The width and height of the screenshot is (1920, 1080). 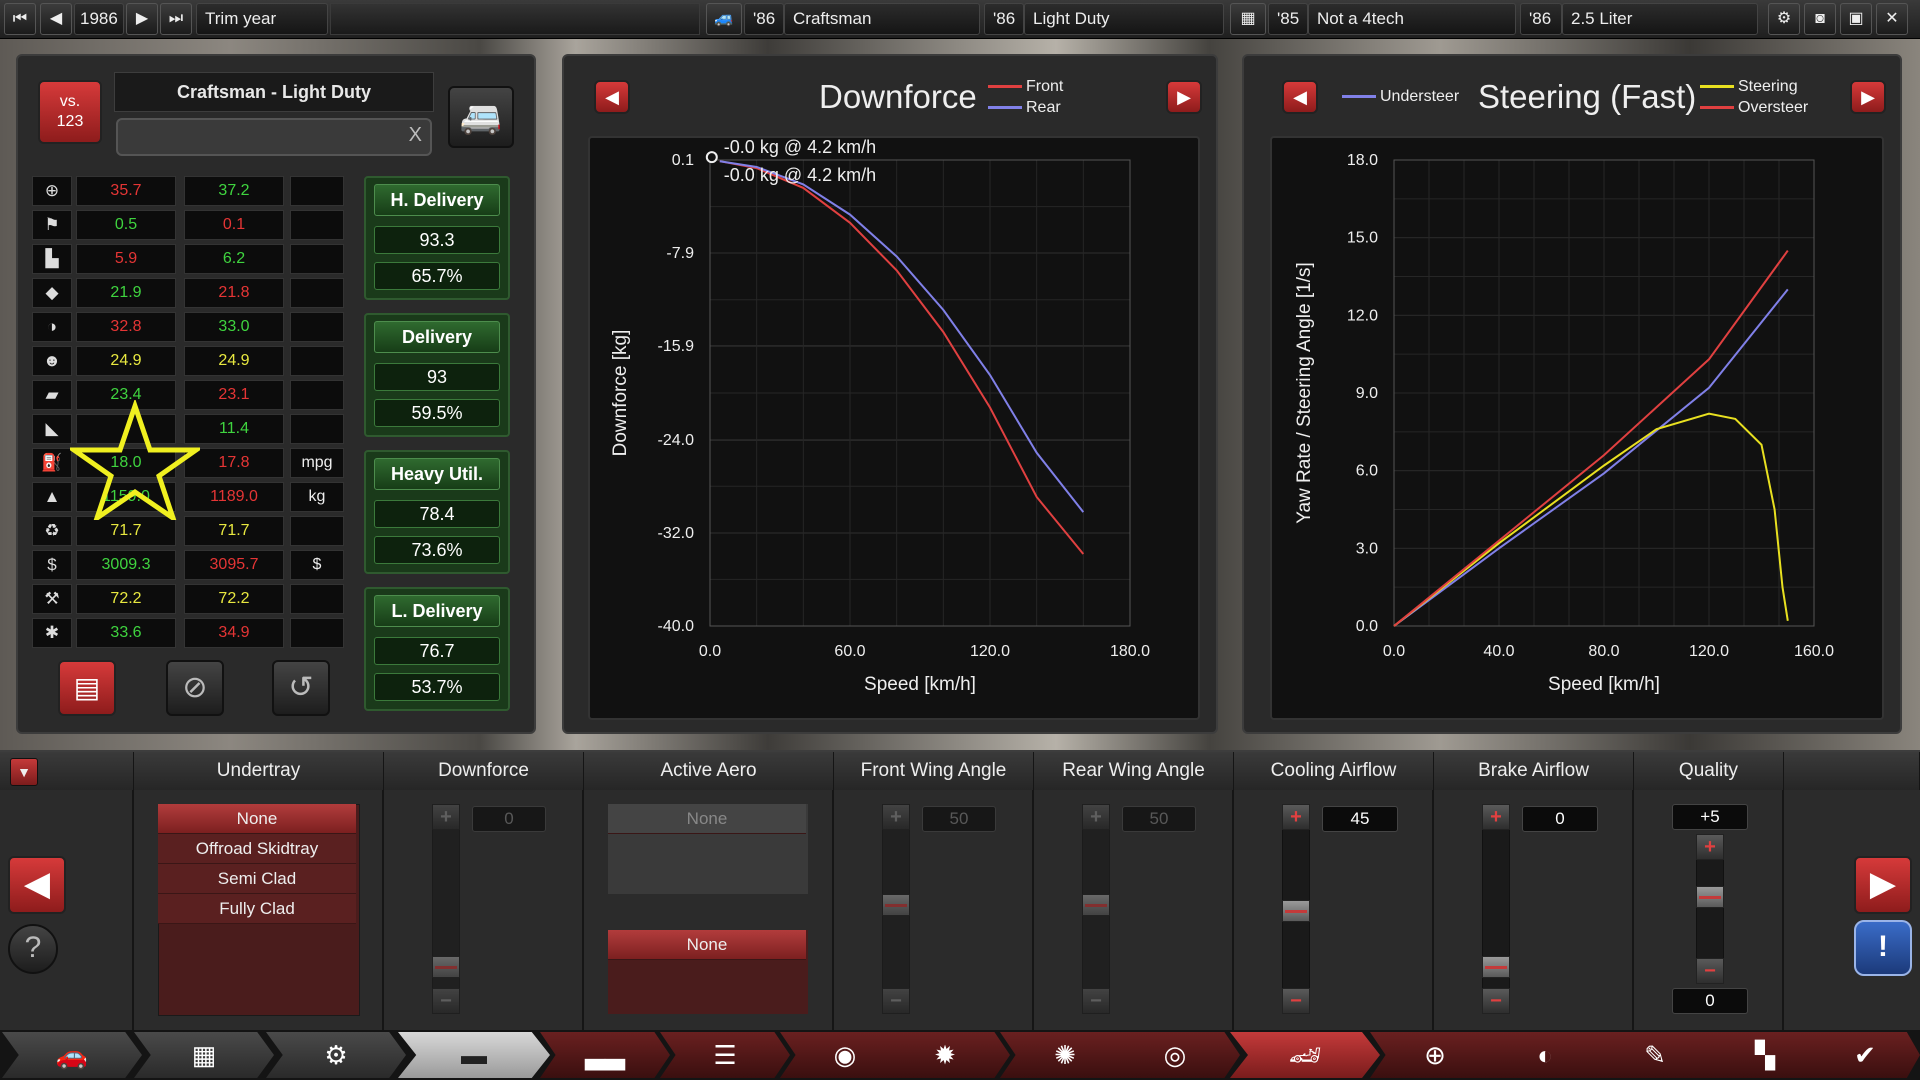 What do you see at coordinates (484, 771) in the screenshot?
I see `column-header: Downforce` at bounding box center [484, 771].